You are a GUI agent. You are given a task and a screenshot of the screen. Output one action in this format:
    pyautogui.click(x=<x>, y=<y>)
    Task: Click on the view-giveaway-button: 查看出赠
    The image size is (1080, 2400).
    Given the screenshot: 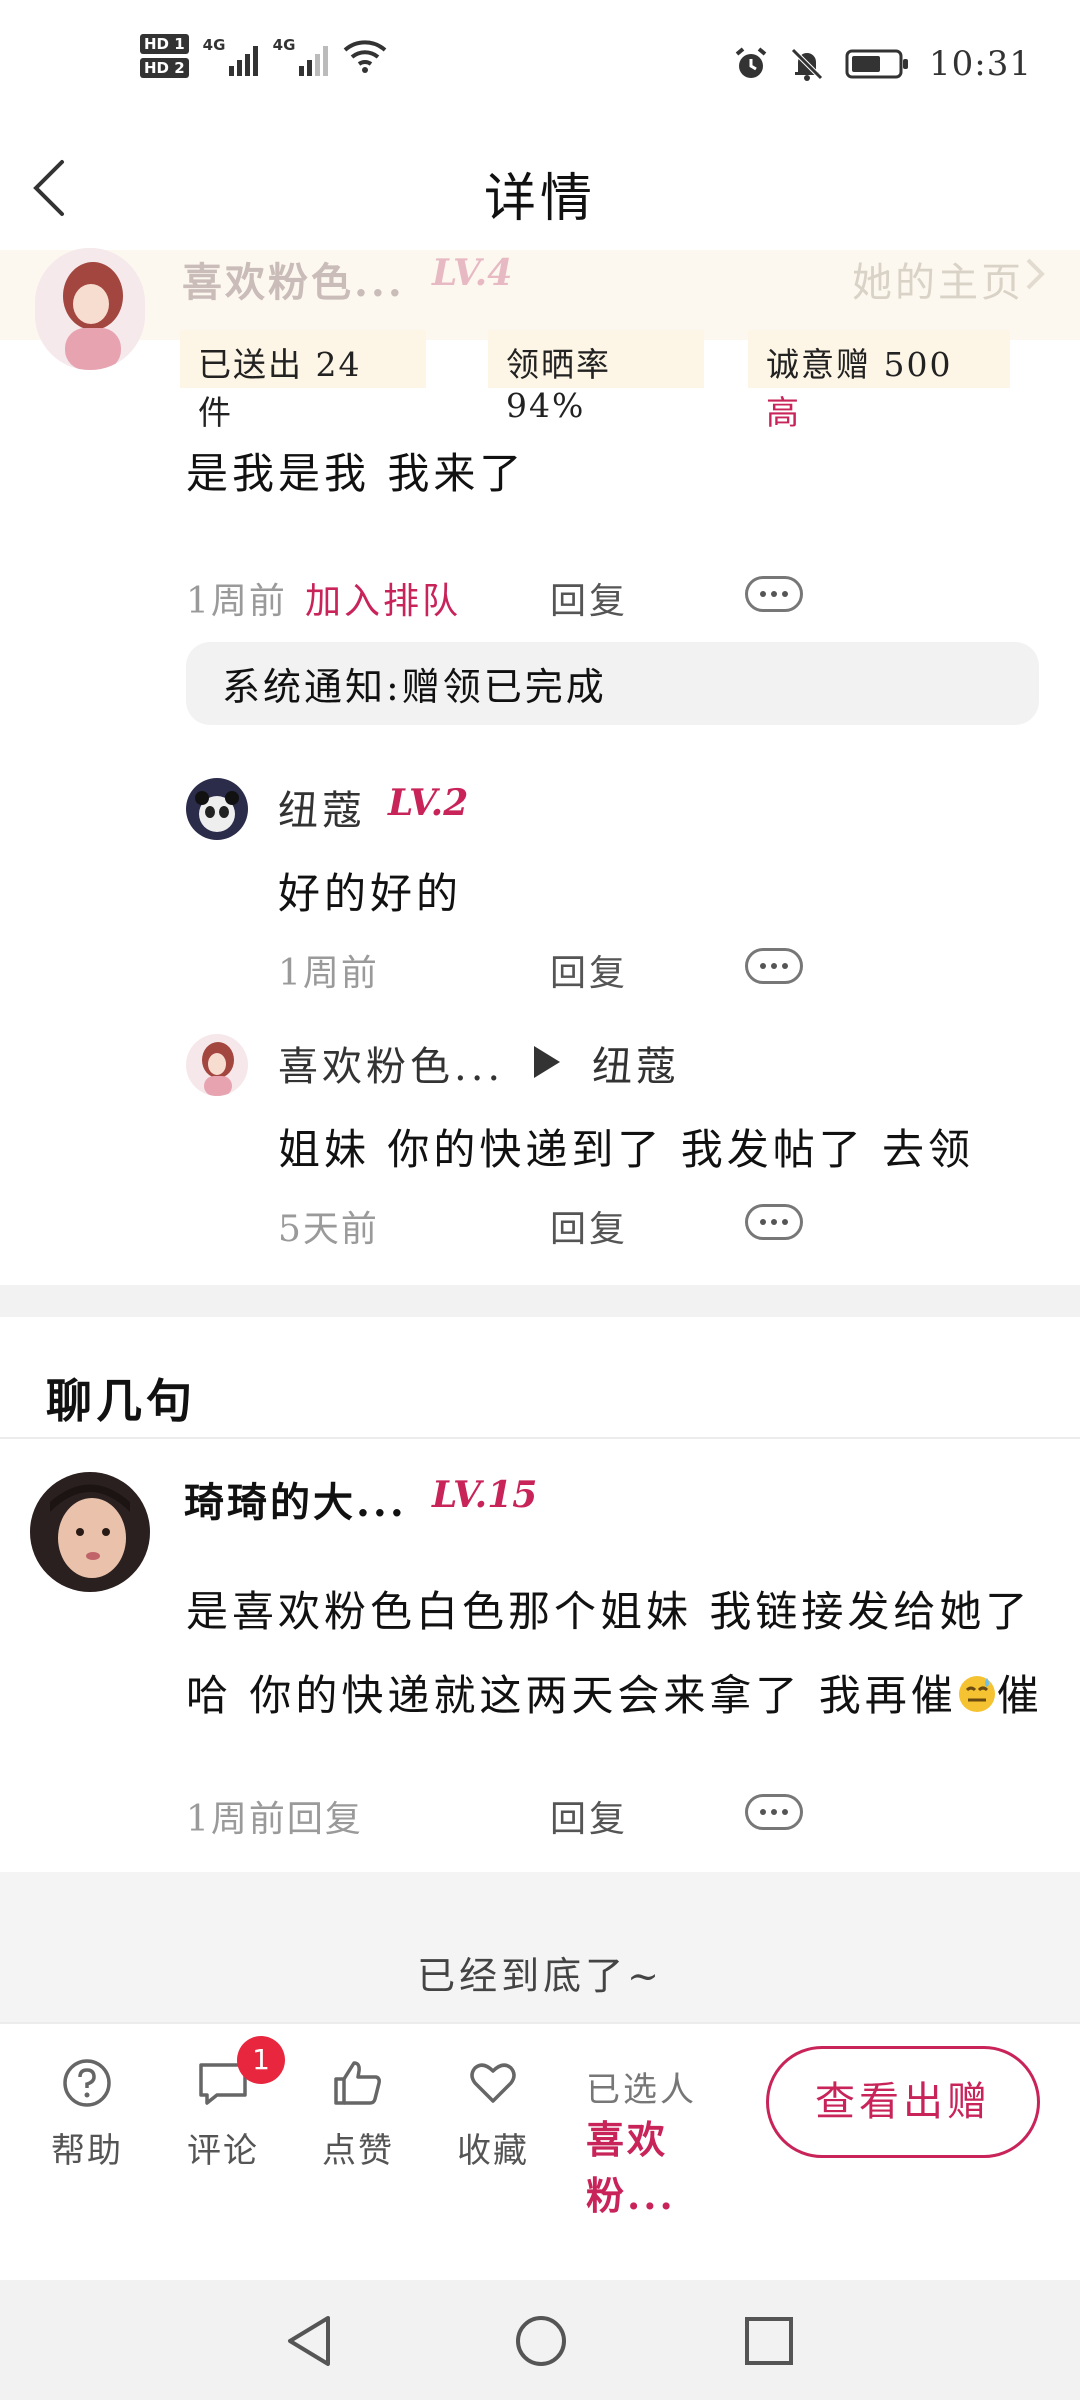 What is the action you would take?
    pyautogui.click(x=903, y=2102)
    